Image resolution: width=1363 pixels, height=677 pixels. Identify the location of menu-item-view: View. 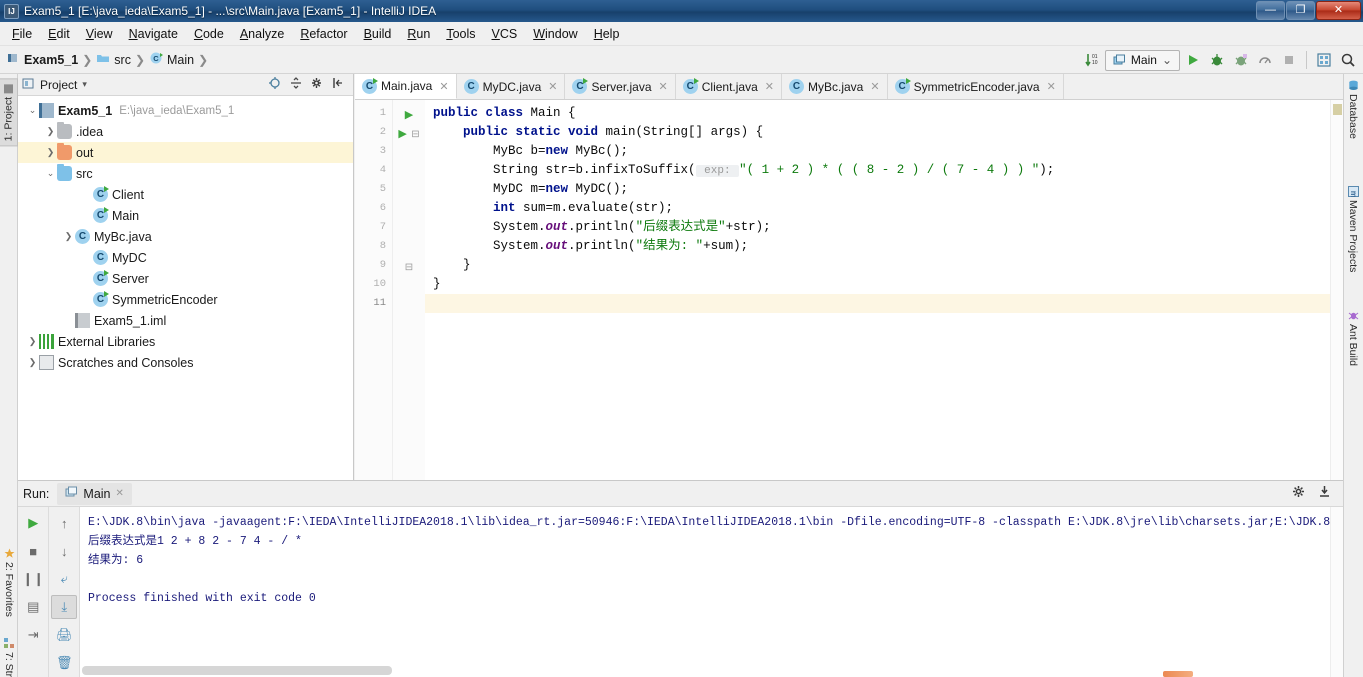
(99, 34).